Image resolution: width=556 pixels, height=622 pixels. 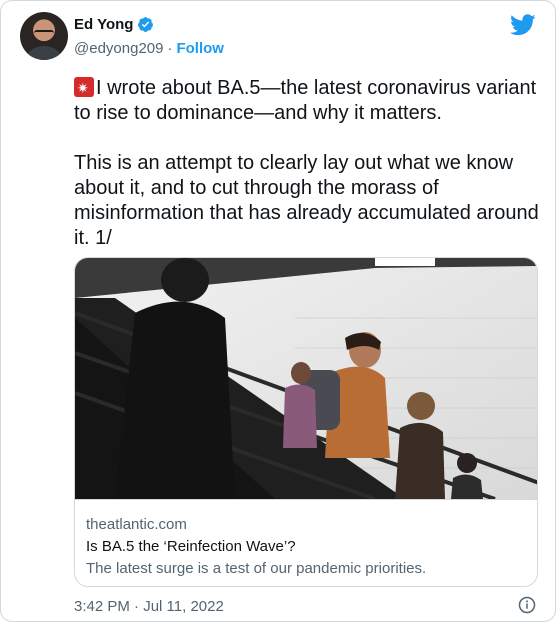 What do you see at coordinates (280, 36) in the screenshot?
I see `tweet-header: Ed Yong @edyong209 · Follow` at bounding box center [280, 36].